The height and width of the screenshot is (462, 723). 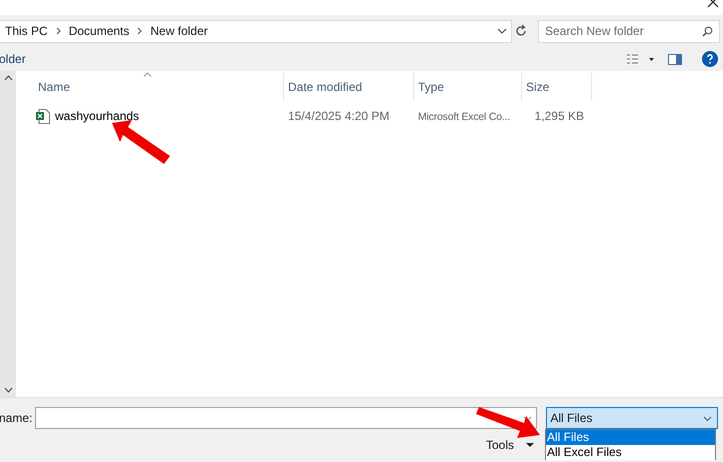 What do you see at coordinates (26, 31) in the screenshot?
I see `breadcrumb-item: This PC` at bounding box center [26, 31].